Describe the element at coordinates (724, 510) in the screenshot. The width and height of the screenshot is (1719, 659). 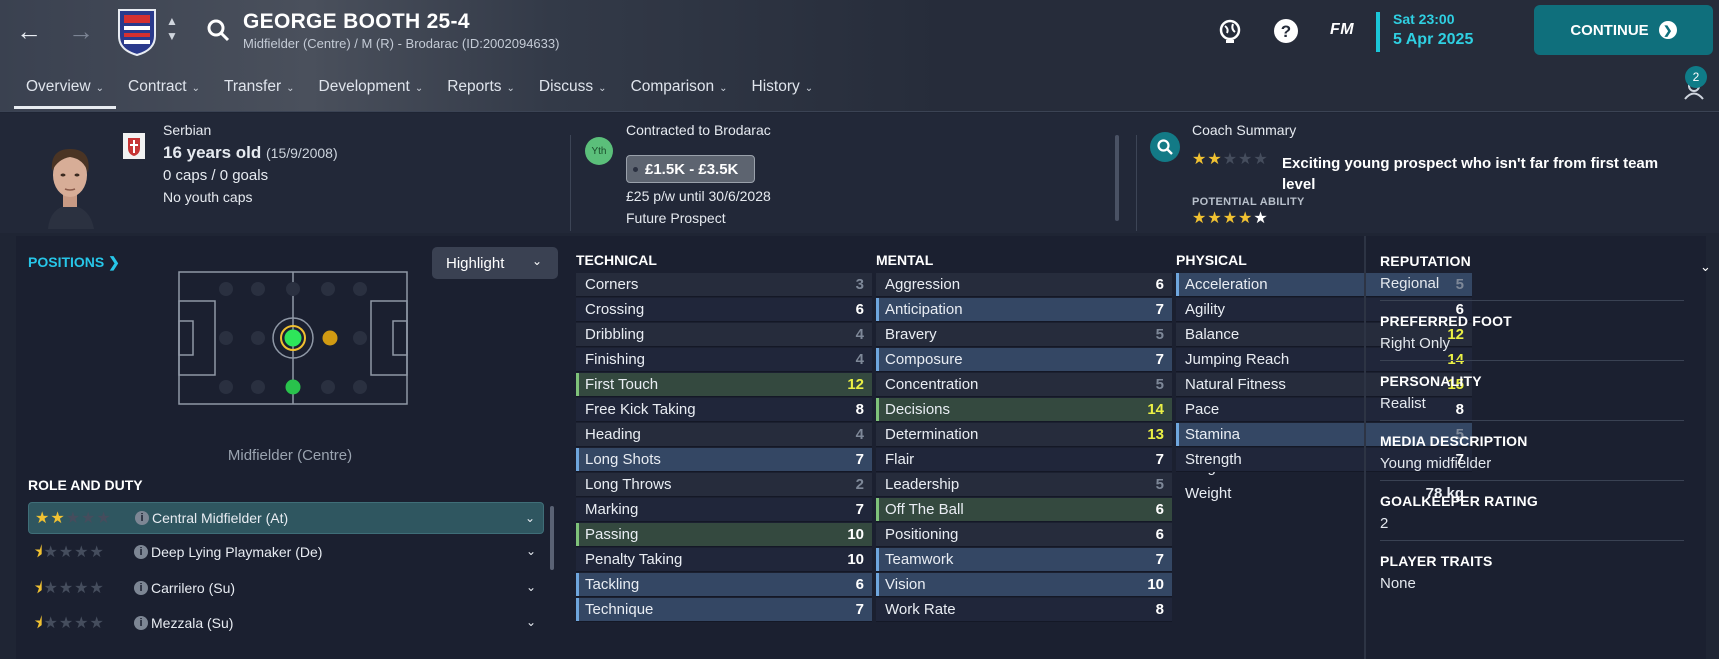
I see `attribute-row: Marking 7` at that location.